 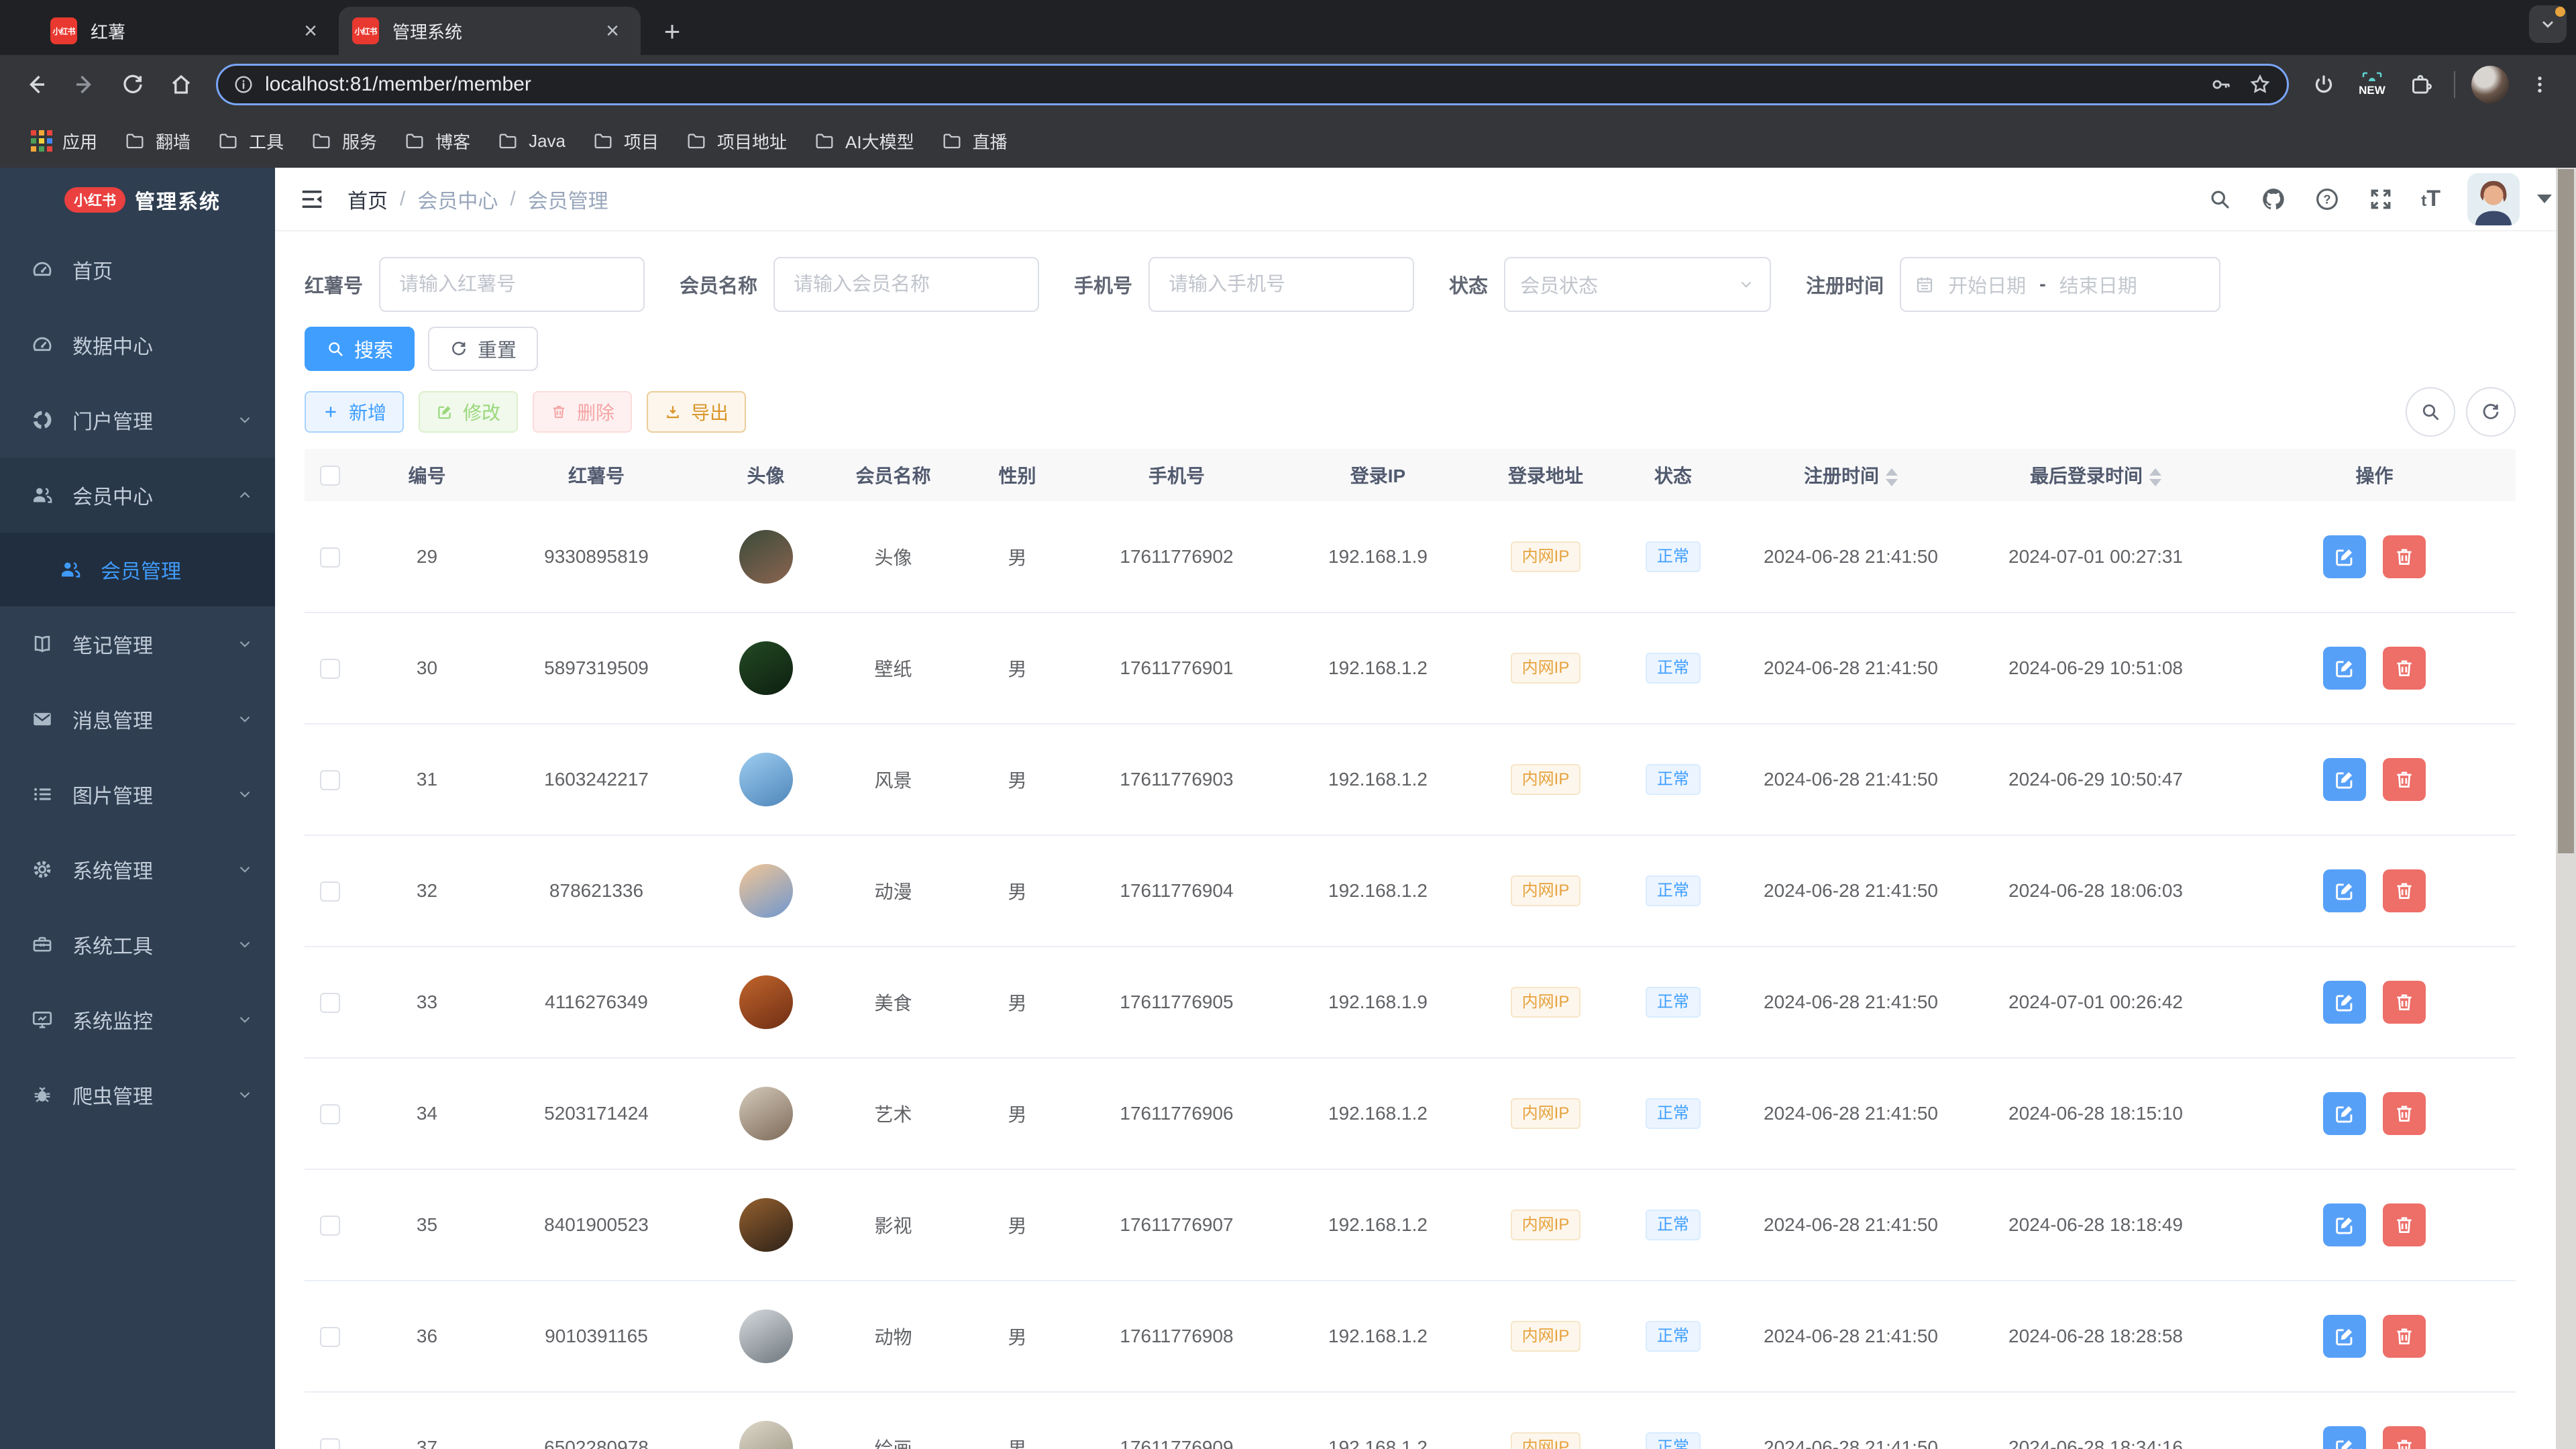 What do you see at coordinates (1281, 284) in the screenshot?
I see `phone-input` at bounding box center [1281, 284].